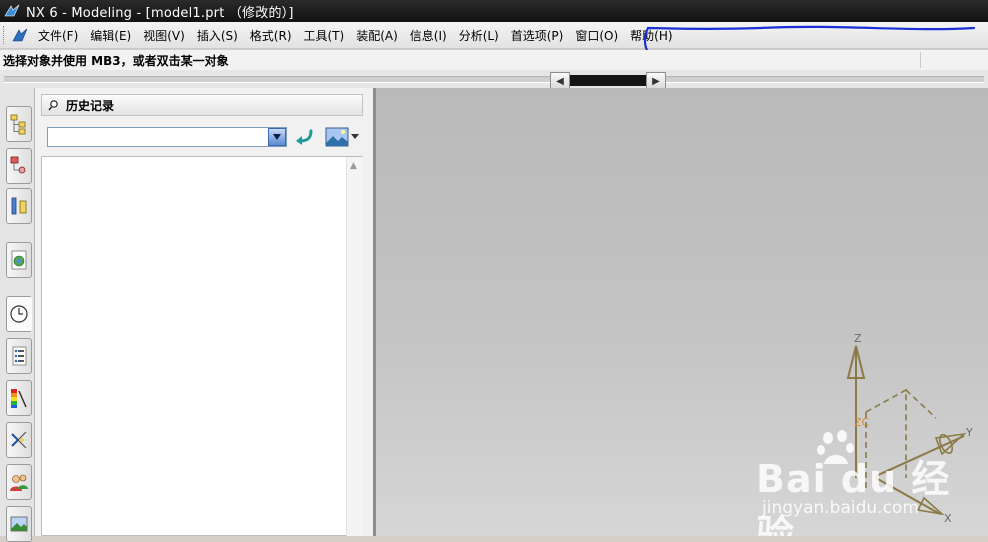  What do you see at coordinates (969, 432) in the screenshot?
I see `y-axis-label: Y` at bounding box center [969, 432].